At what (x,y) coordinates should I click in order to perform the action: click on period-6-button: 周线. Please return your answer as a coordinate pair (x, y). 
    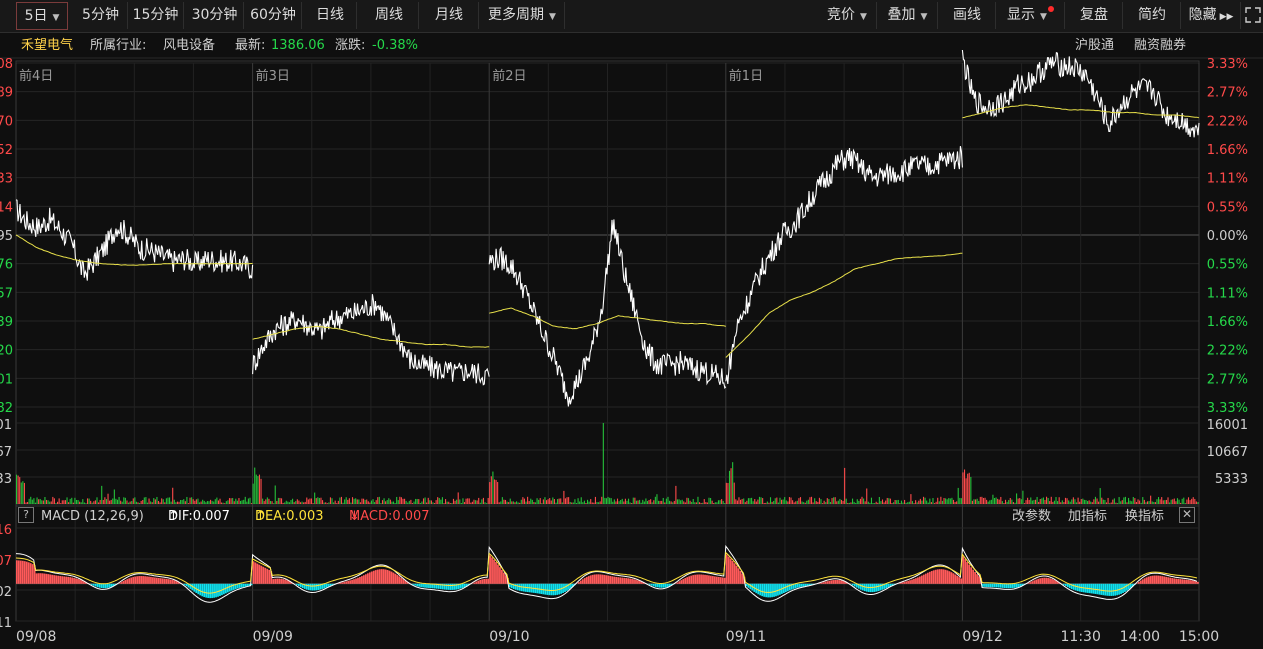
    Looking at the image, I should click on (389, 15).